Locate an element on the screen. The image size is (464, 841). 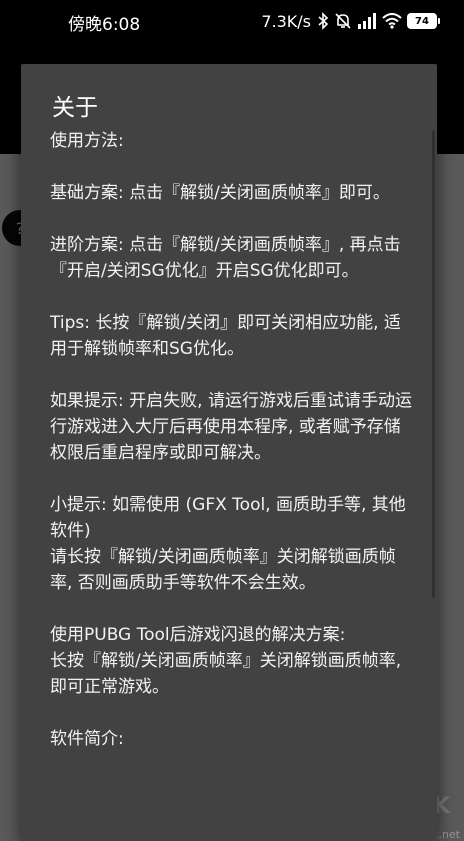
status-bar: 傍晚6:08 7.3K/s 74 is located at coordinates (232, 21).